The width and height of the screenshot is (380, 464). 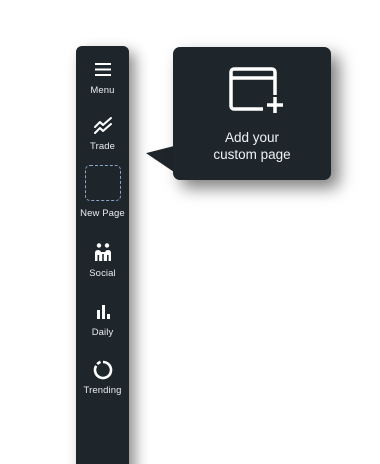 I want to click on sidebar-item-label: Trending, so click(x=102, y=390).